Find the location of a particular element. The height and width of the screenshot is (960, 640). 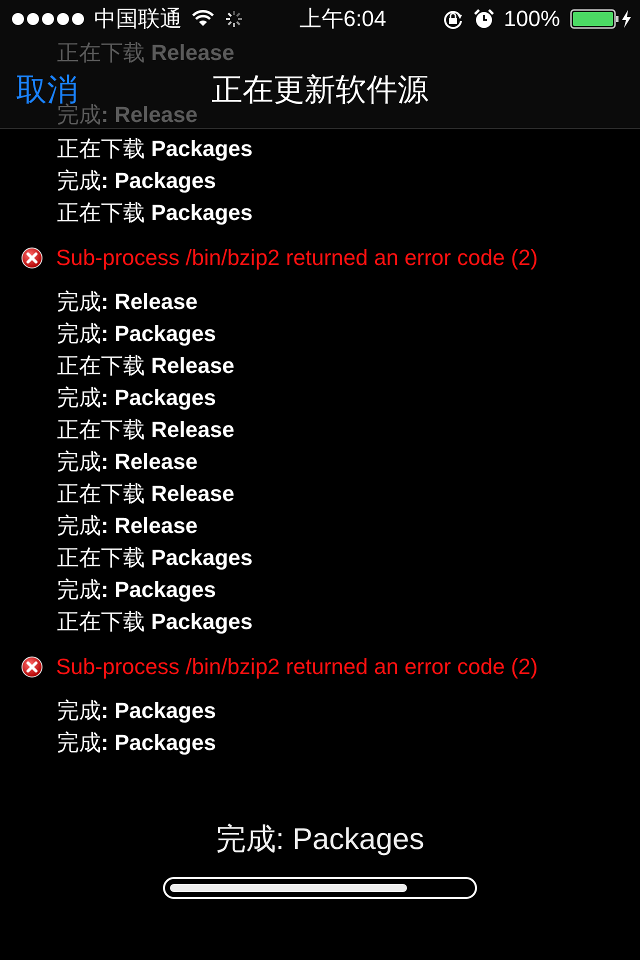

alarm-clock-icon is located at coordinates (484, 18).